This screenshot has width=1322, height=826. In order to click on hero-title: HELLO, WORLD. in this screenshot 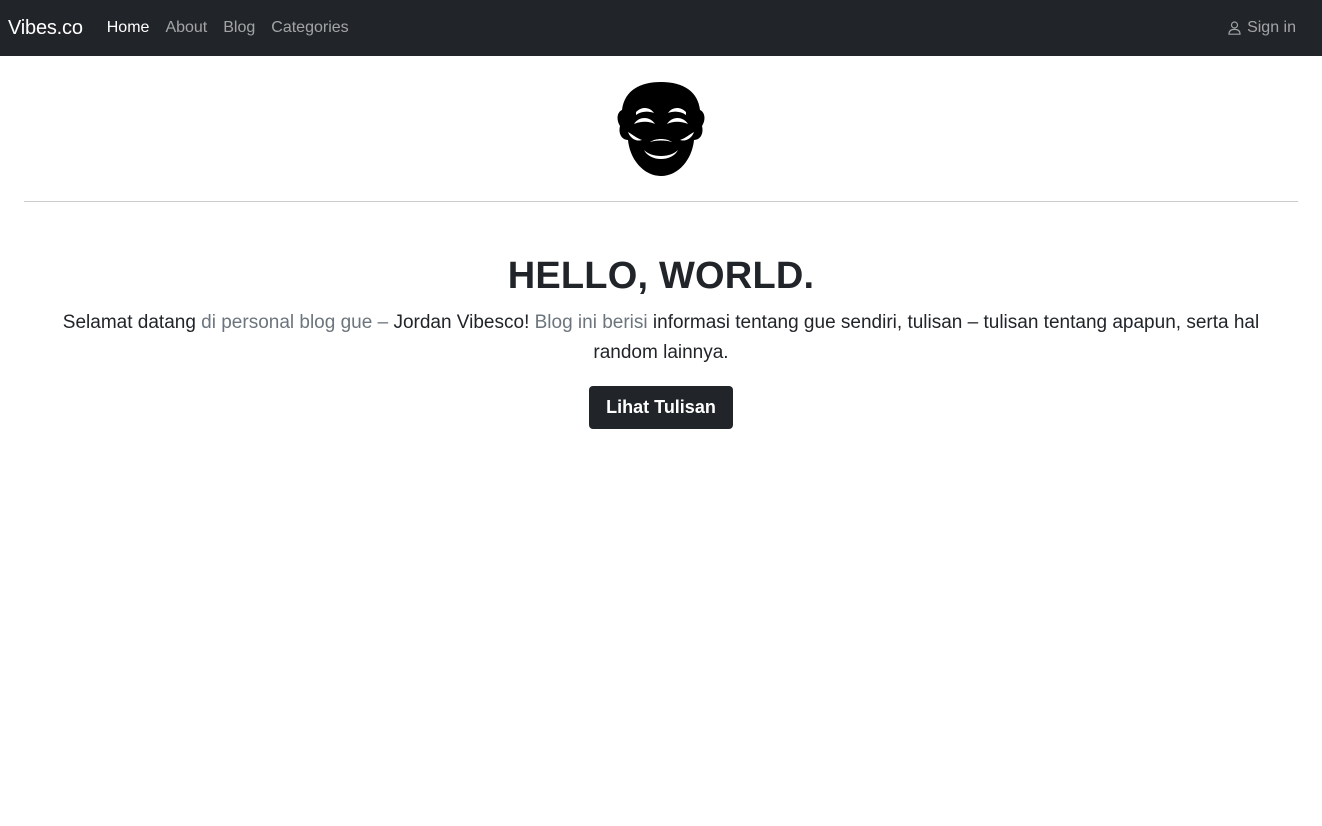, I will do `click(661, 276)`.